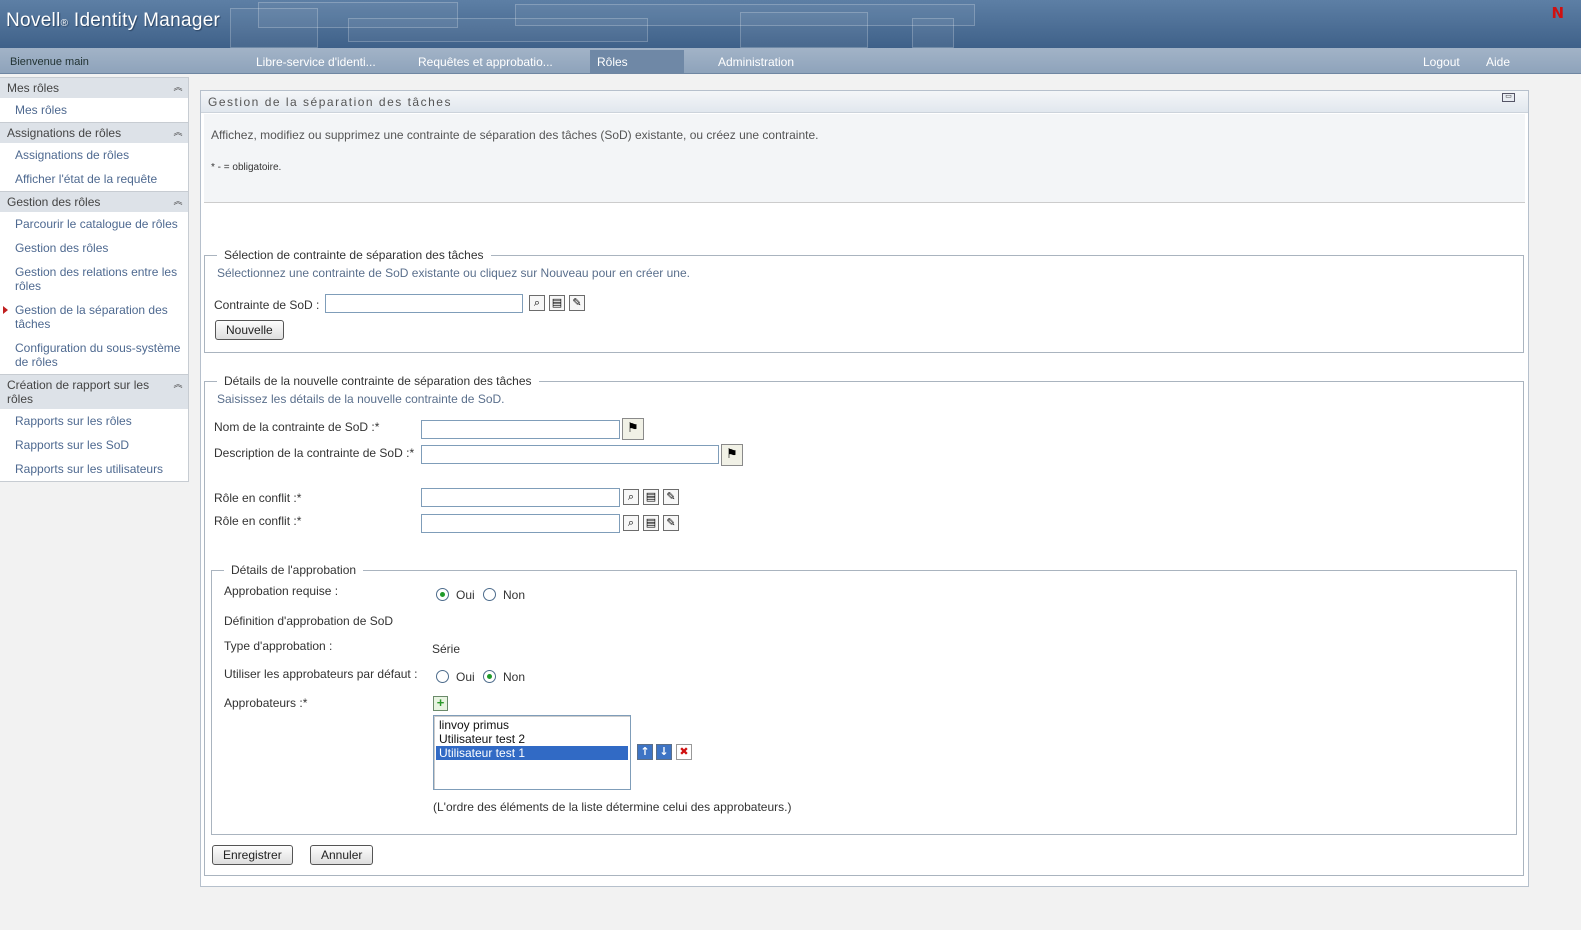  Describe the element at coordinates (94, 179) in the screenshot. I see `sidebar-item-request-status: Afficher l'état de la requête` at that location.